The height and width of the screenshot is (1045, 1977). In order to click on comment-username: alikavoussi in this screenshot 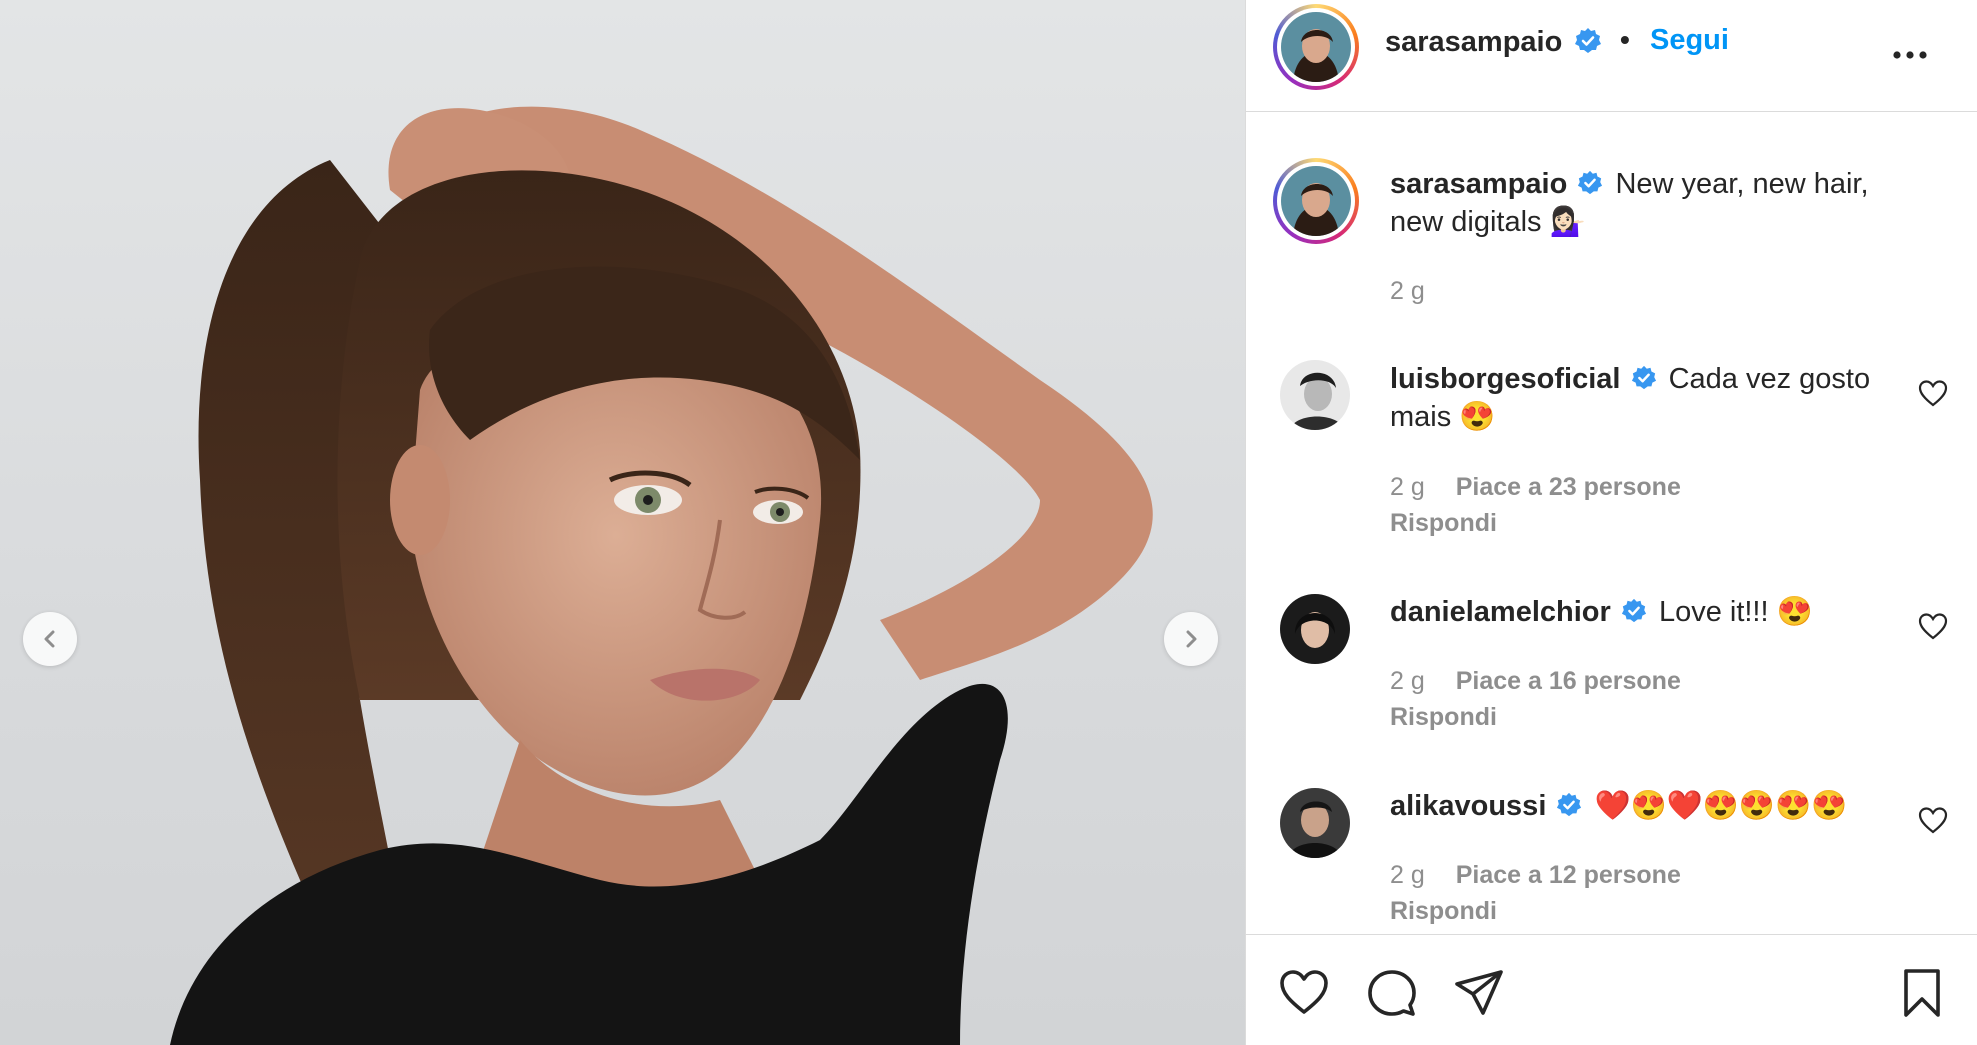, I will do `click(1468, 806)`.